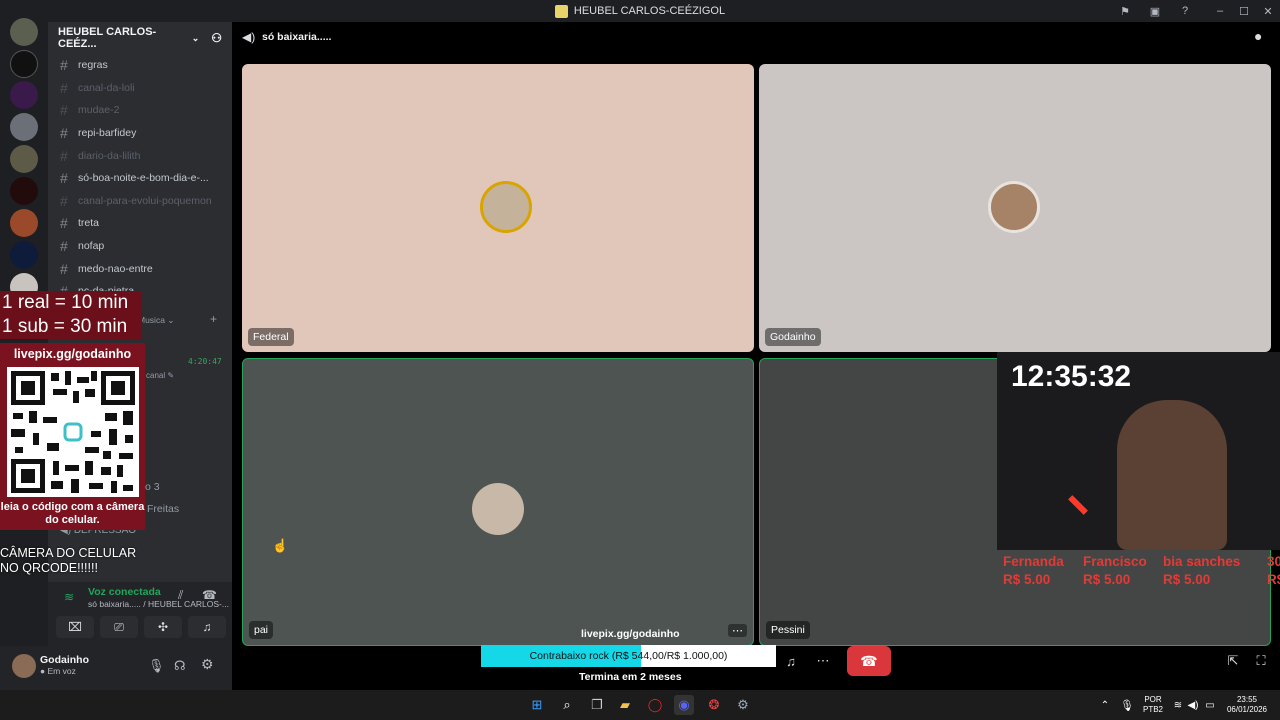 The image size is (1280, 720). What do you see at coordinates (1247, 699) in the screenshot?
I see `clock-time: 23:55` at bounding box center [1247, 699].